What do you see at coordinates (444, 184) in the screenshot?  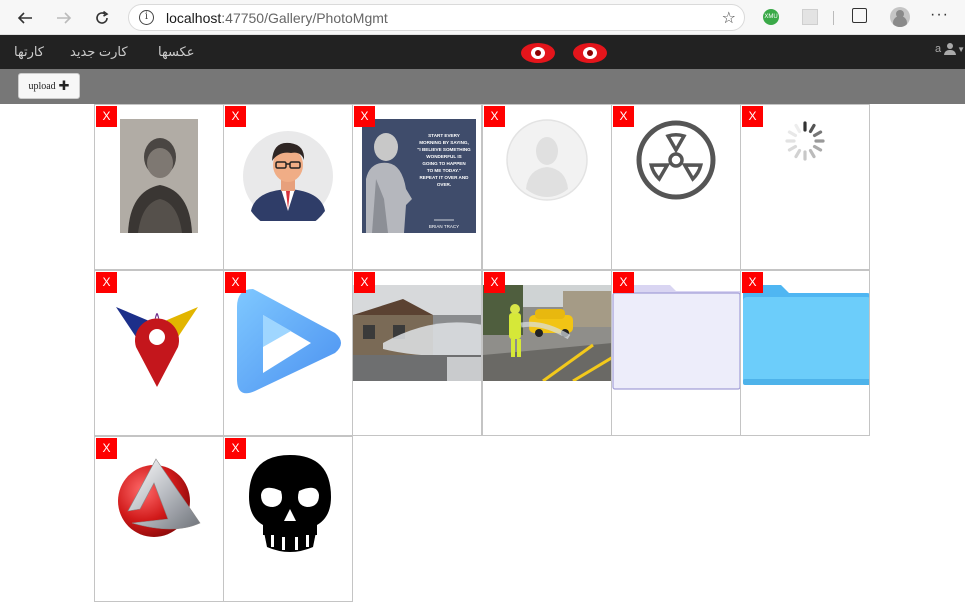 I see `poster-line: OVER.` at bounding box center [444, 184].